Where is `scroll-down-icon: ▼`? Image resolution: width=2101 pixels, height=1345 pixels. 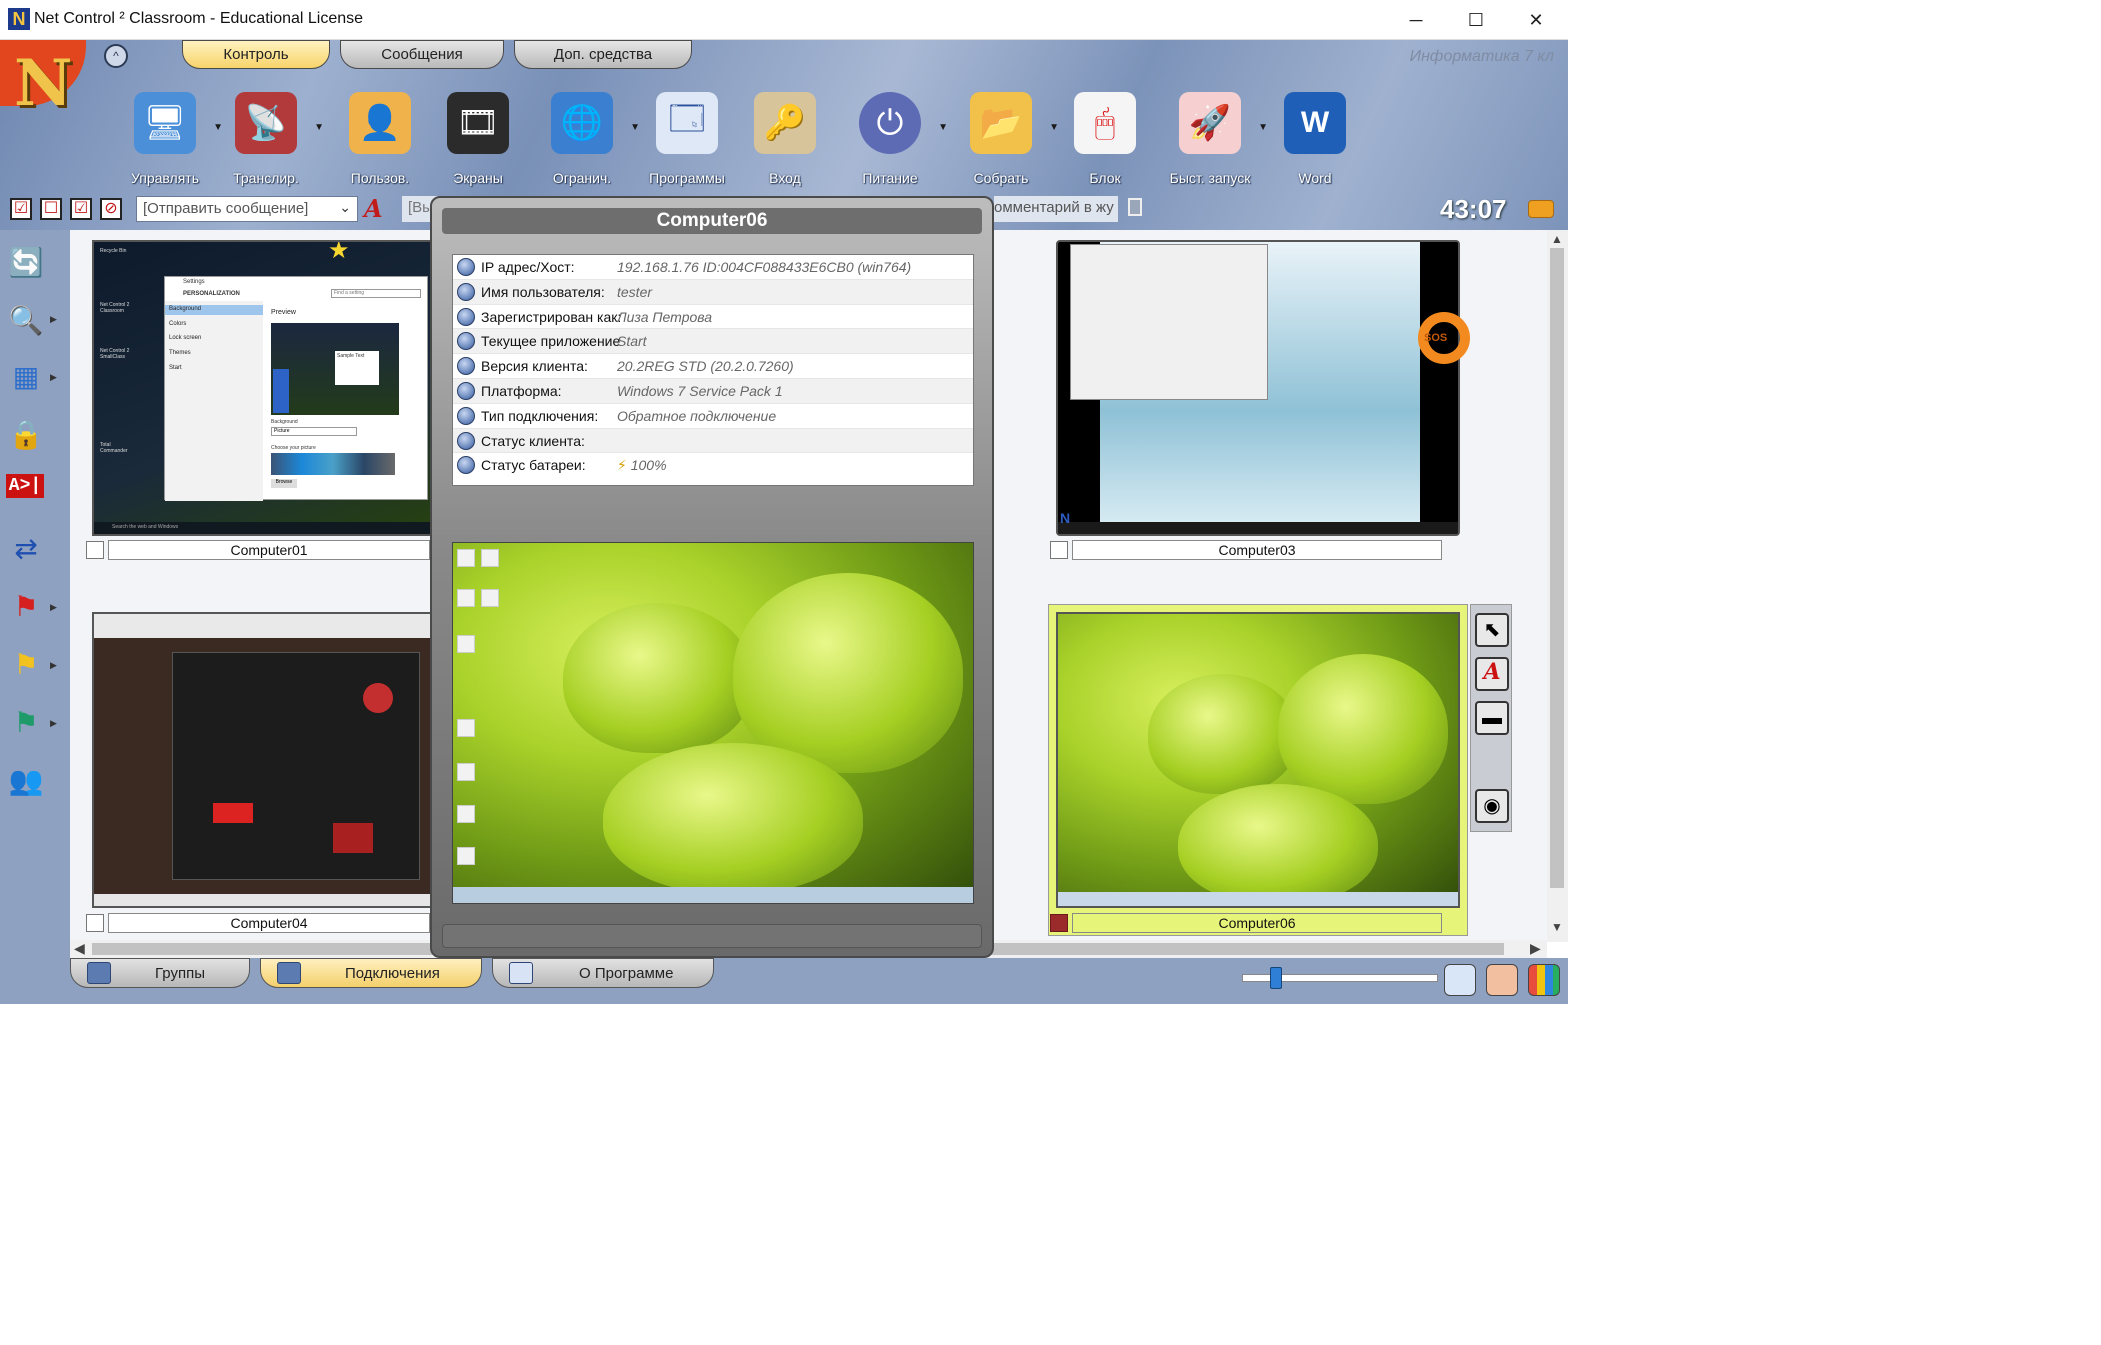
scroll-down-icon: ▼ is located at coordinates (1557, 927).